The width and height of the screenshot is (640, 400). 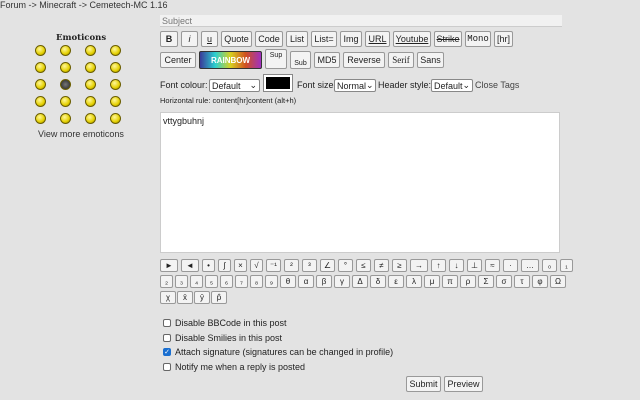 What do you see at coordinates (271, 281) in the screenshot?
I see `symbol-button: ₉` at bounding box center [271, 281].